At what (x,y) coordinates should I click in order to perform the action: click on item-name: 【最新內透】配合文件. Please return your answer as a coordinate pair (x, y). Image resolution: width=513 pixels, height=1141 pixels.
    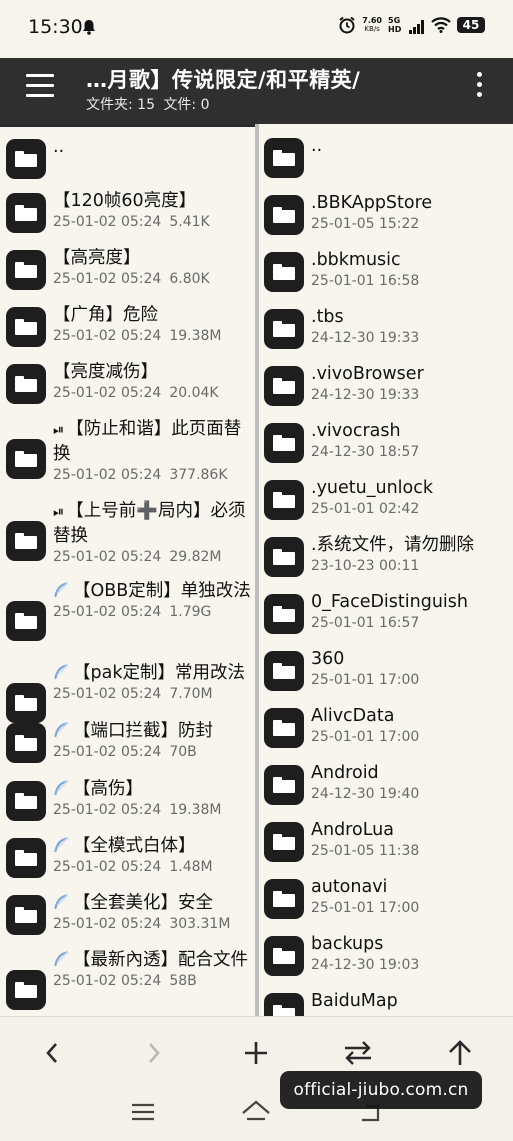
    Looking at the image, I should click on (152, 960).